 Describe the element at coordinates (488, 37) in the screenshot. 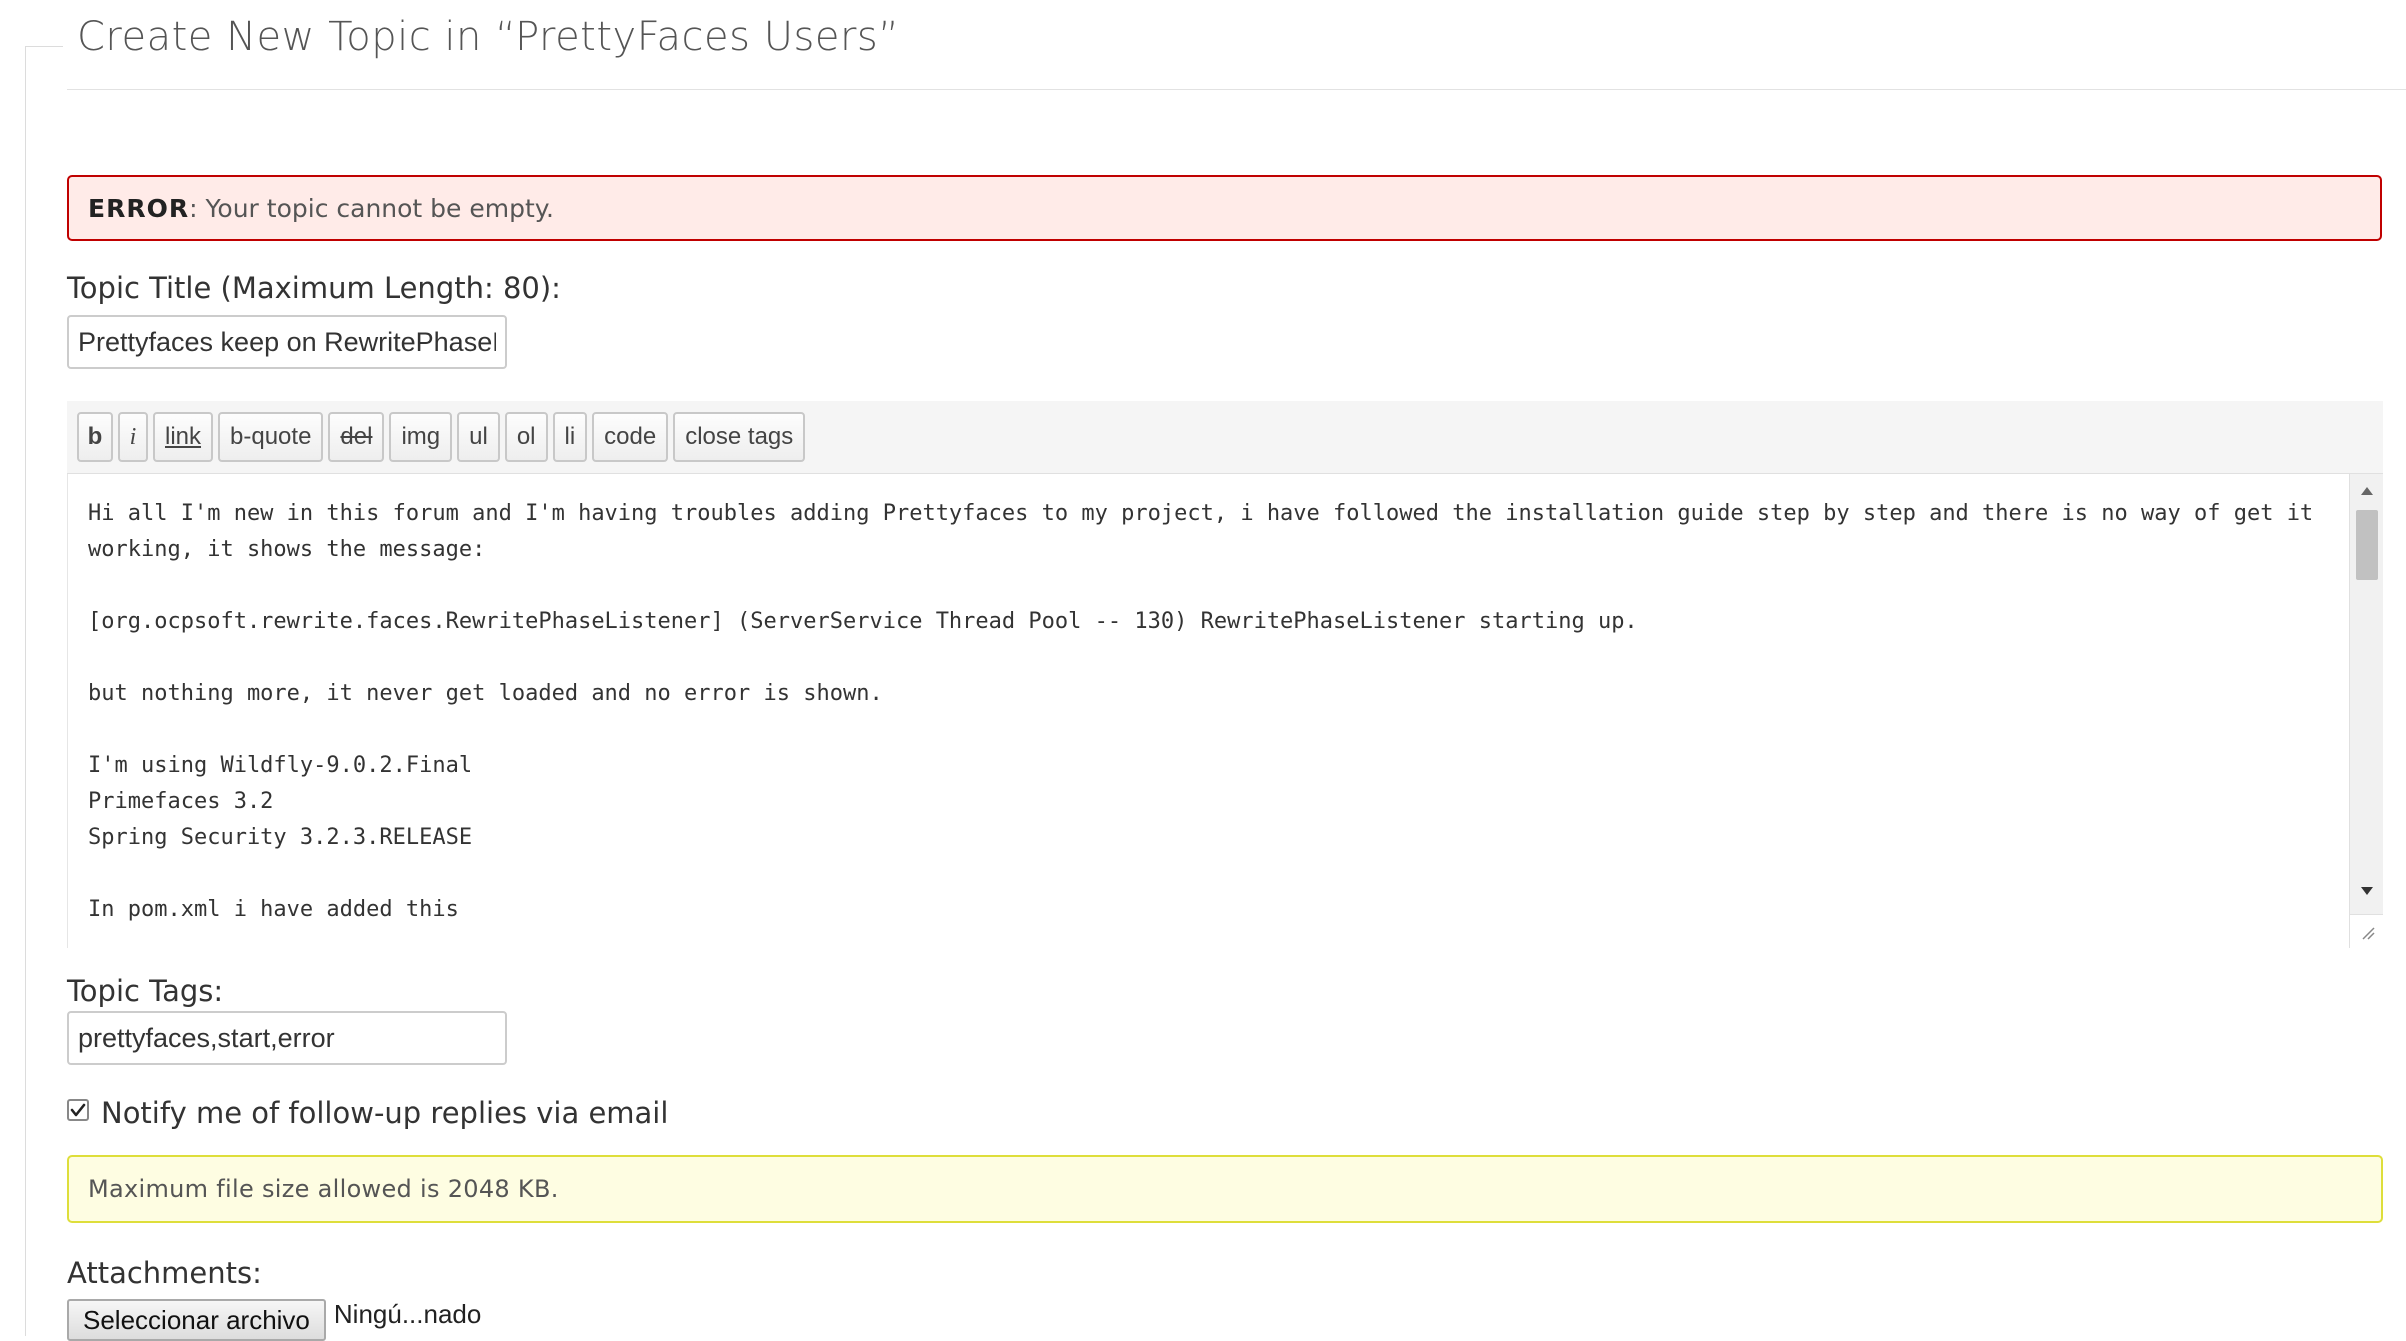

I see `page-title: Create New Topic in “PrettyFaces Users”` at that location.